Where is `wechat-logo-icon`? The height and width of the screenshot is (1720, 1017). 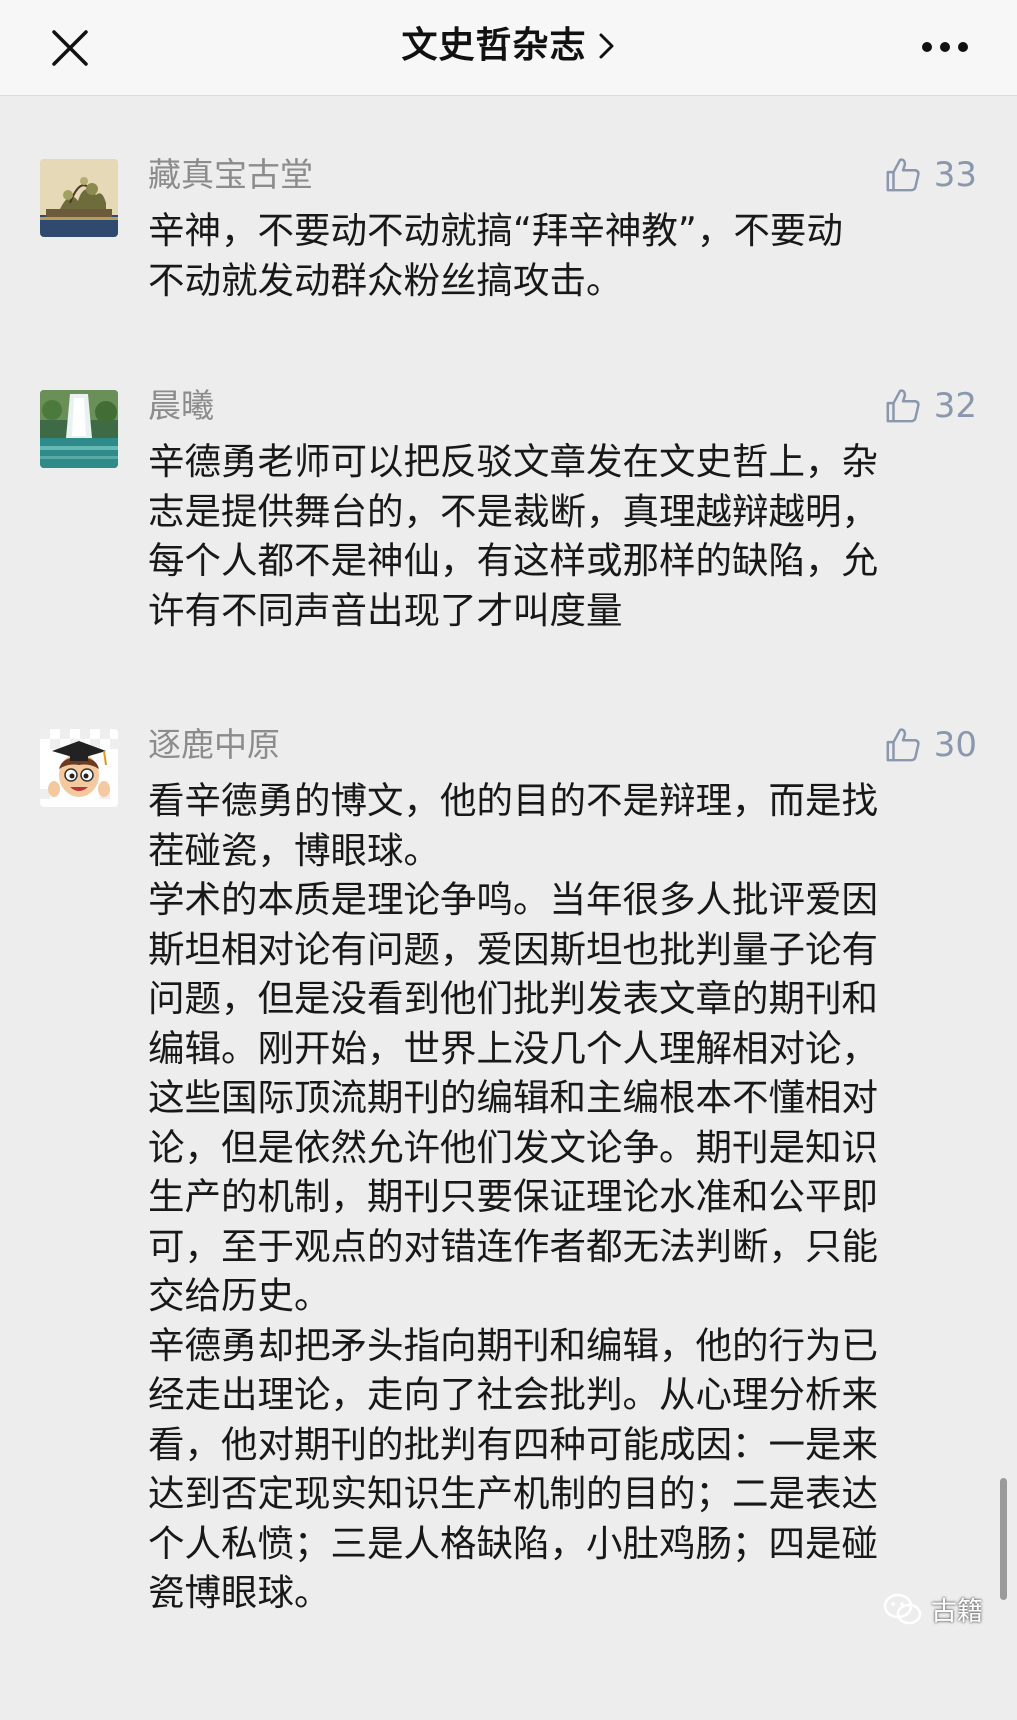
wechat-logo-icon is located at coordinates (902, 1608).